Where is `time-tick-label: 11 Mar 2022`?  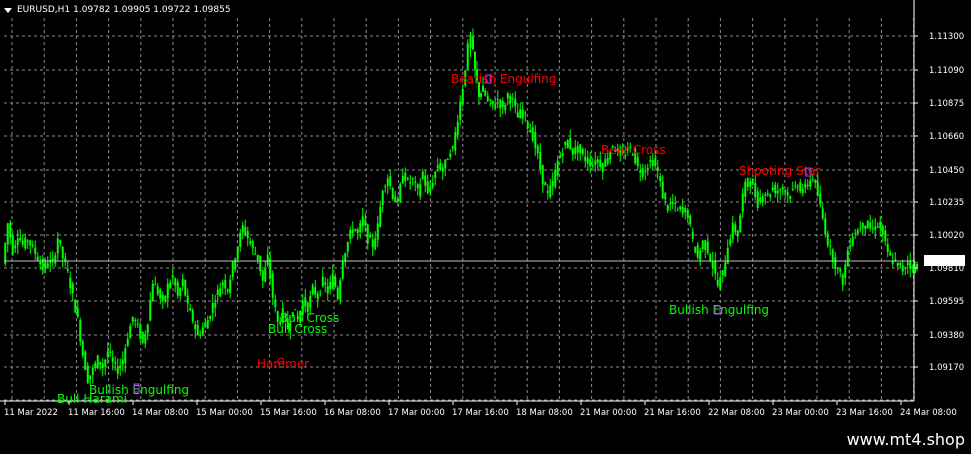
time-tick-label: 11 Mar 2022 is located at coordinates (31, 413).